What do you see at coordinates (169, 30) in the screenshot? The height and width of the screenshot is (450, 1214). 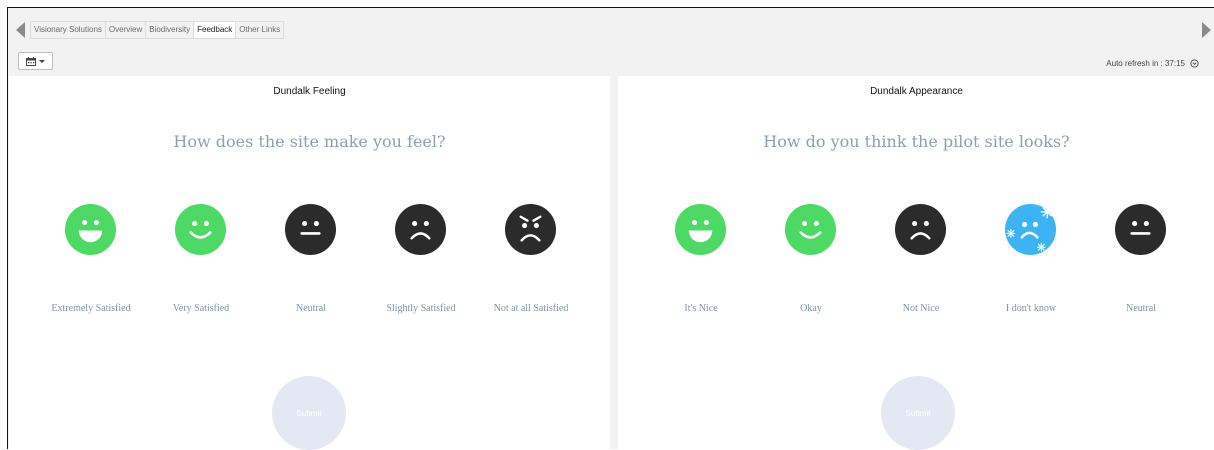 I see `tab-biodiversity: Biodiversity` at bounding box center [169, 30].